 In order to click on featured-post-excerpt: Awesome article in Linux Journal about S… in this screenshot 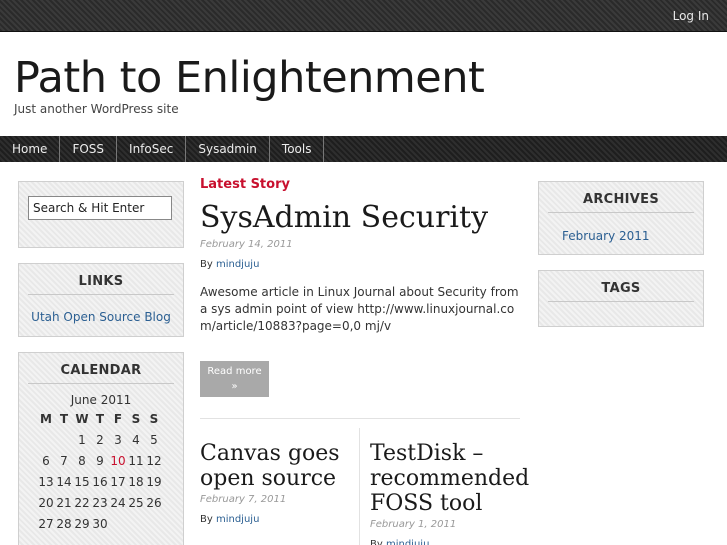, I will do `click(359, 309)`.